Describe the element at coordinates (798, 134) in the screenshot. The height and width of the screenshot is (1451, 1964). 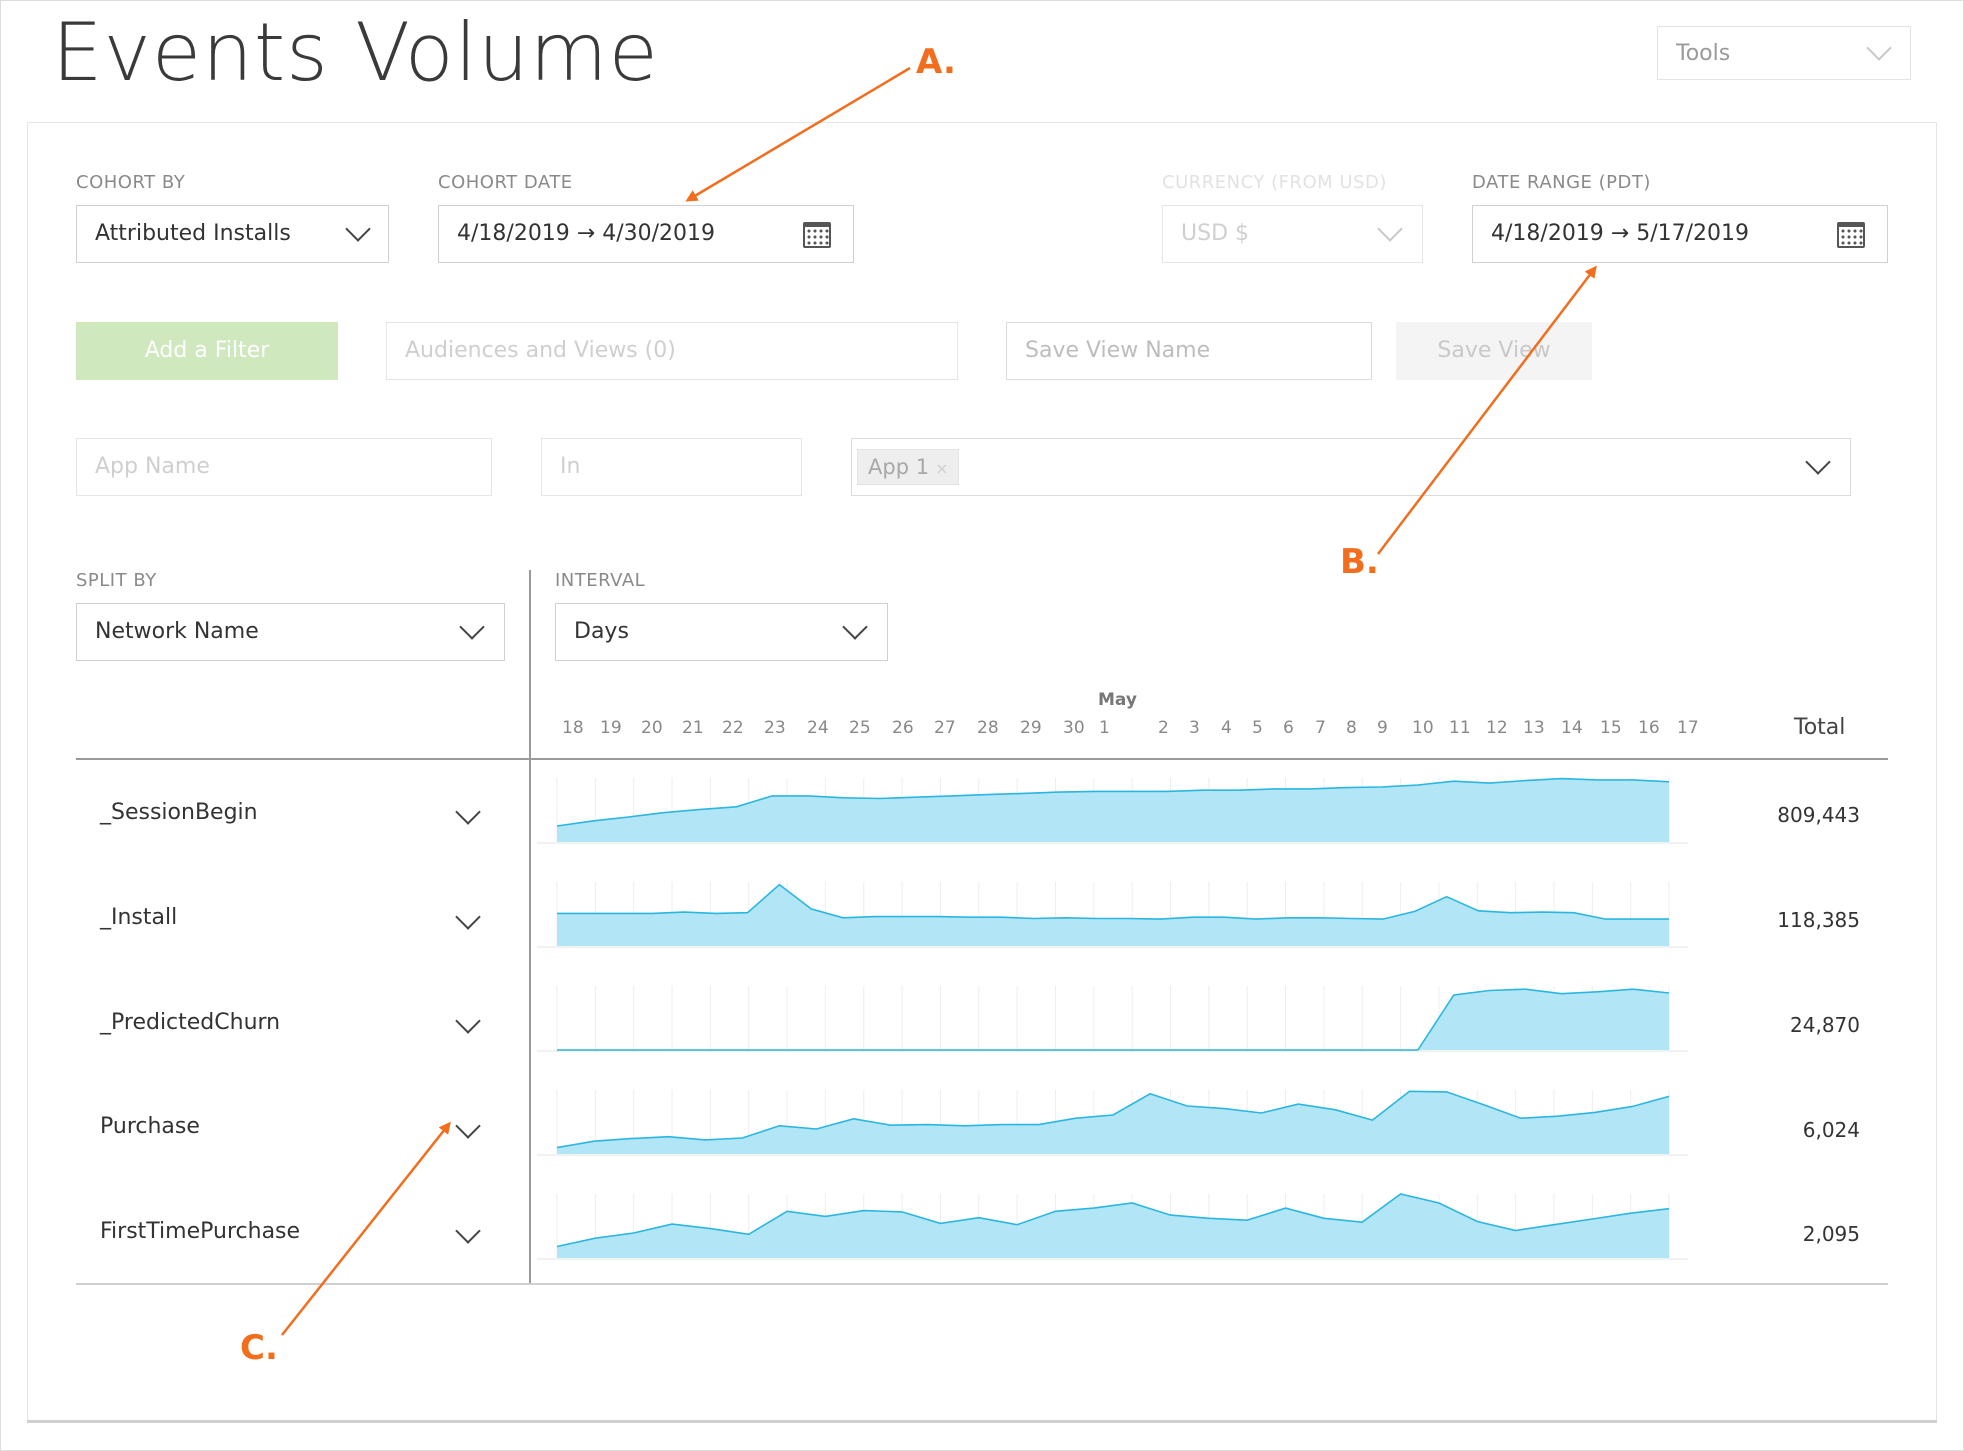
I see `annotation-a-arrow` at that location.